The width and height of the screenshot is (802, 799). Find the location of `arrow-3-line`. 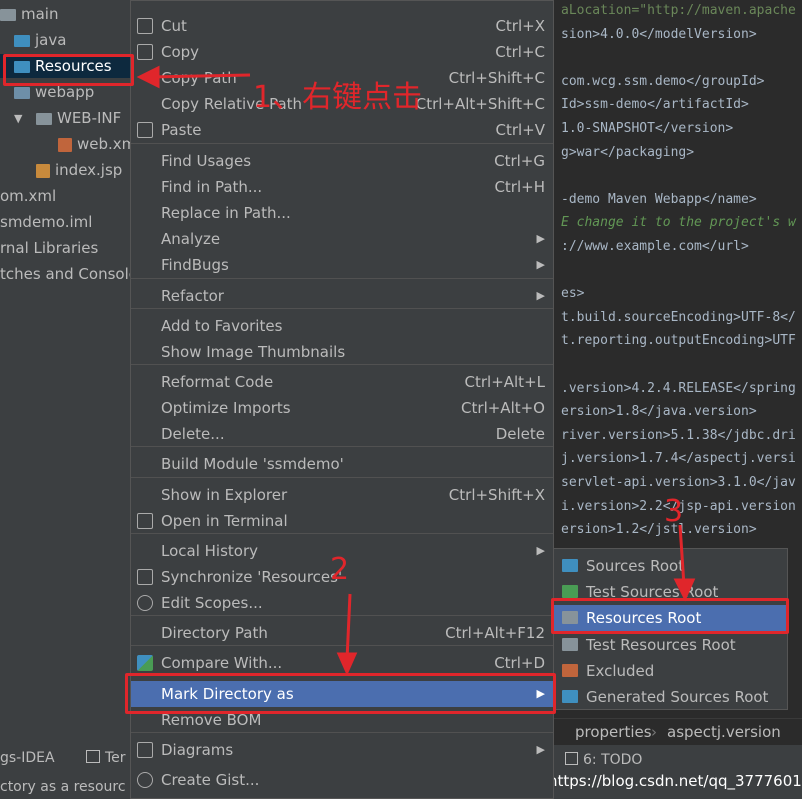

arrow-3-line is located at coordinates (682, 555).